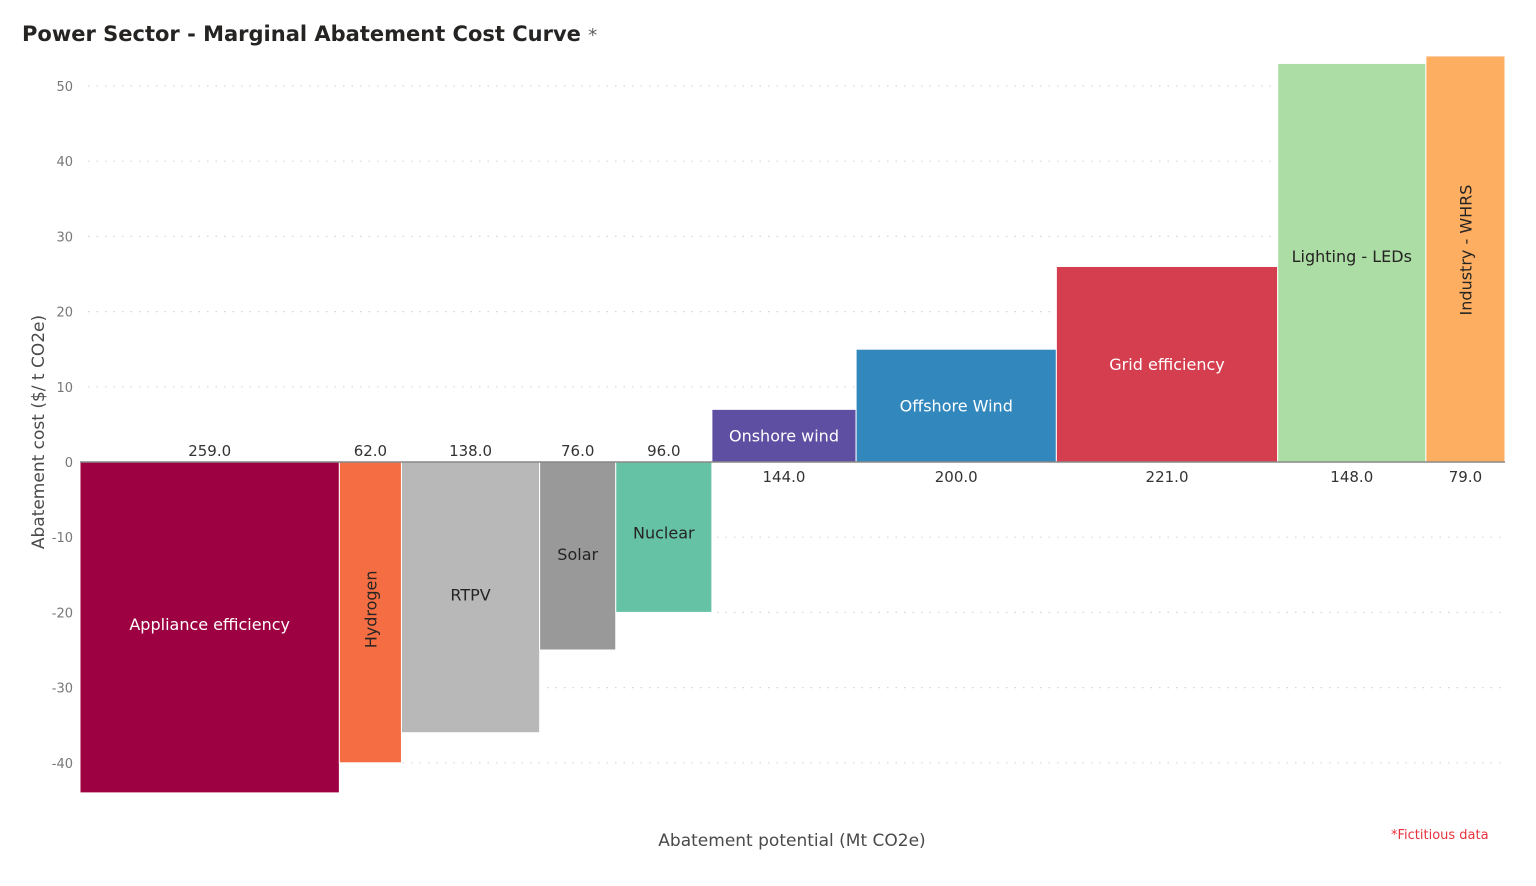 This screenshot has height=886, width=1536. Describe the element at coordinates (62, 538) in the screenshot. I see `y-tick-label: -10` at that location.